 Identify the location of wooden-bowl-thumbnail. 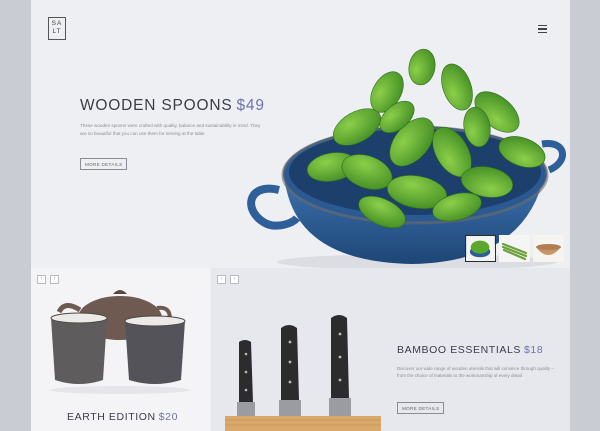
(548, 248).